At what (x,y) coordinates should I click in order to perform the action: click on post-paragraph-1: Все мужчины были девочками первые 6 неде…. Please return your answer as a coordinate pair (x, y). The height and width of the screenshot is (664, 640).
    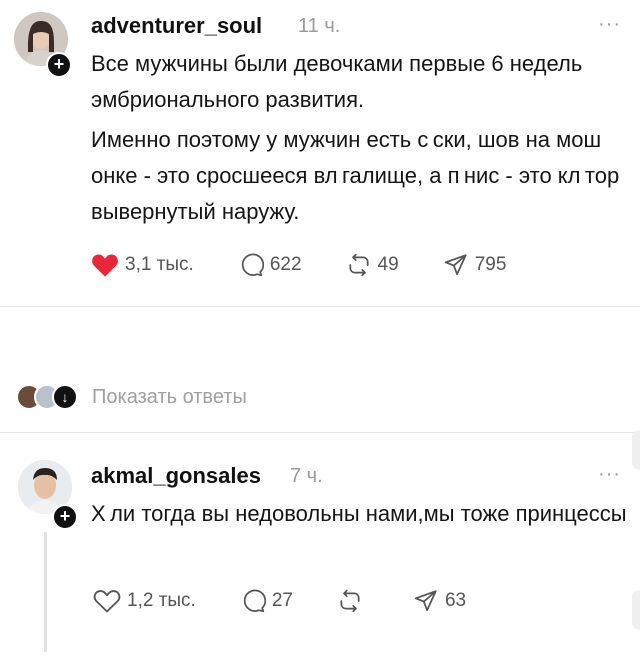
    Looking at the image, I should click on (337, 81).